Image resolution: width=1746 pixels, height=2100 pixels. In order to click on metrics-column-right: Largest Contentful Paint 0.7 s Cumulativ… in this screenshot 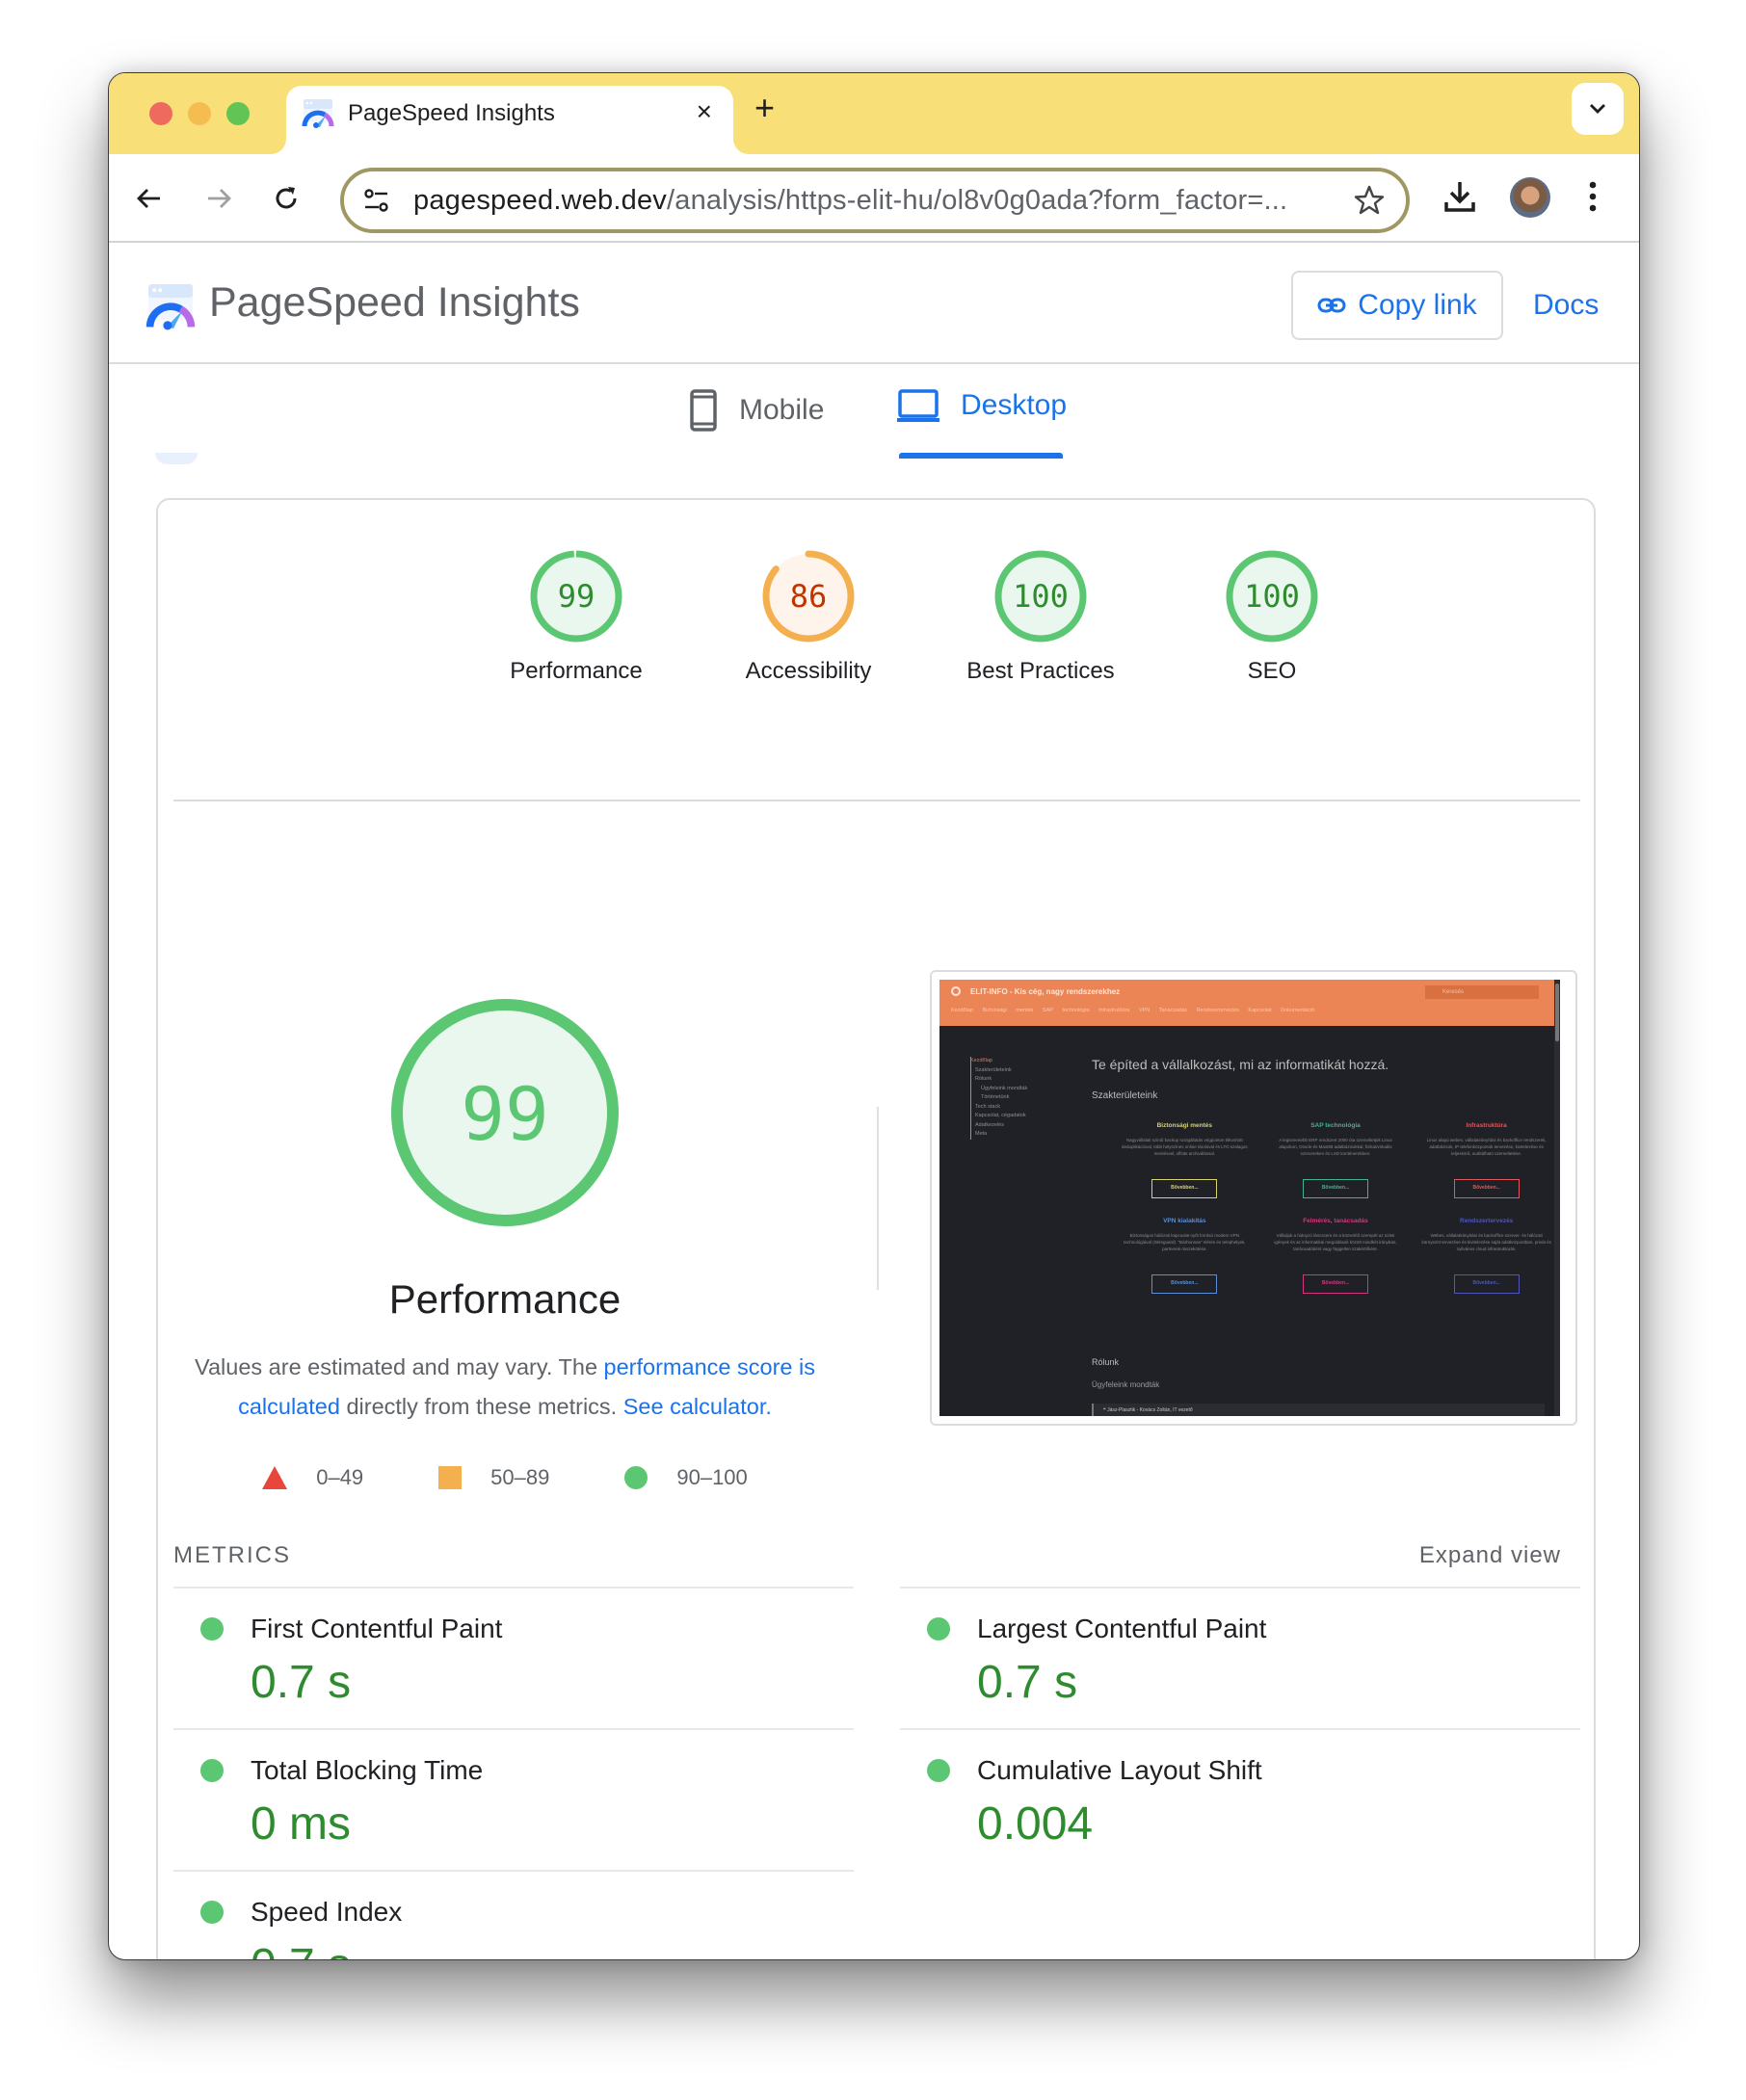, I will do `click(1240, 1729)`.